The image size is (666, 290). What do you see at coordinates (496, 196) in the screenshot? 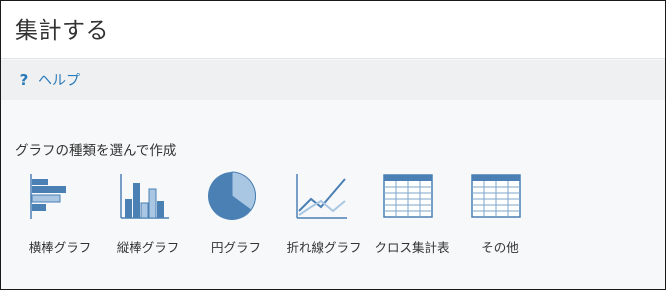
I see `other-table-icon` at bounding box center [496, 196].